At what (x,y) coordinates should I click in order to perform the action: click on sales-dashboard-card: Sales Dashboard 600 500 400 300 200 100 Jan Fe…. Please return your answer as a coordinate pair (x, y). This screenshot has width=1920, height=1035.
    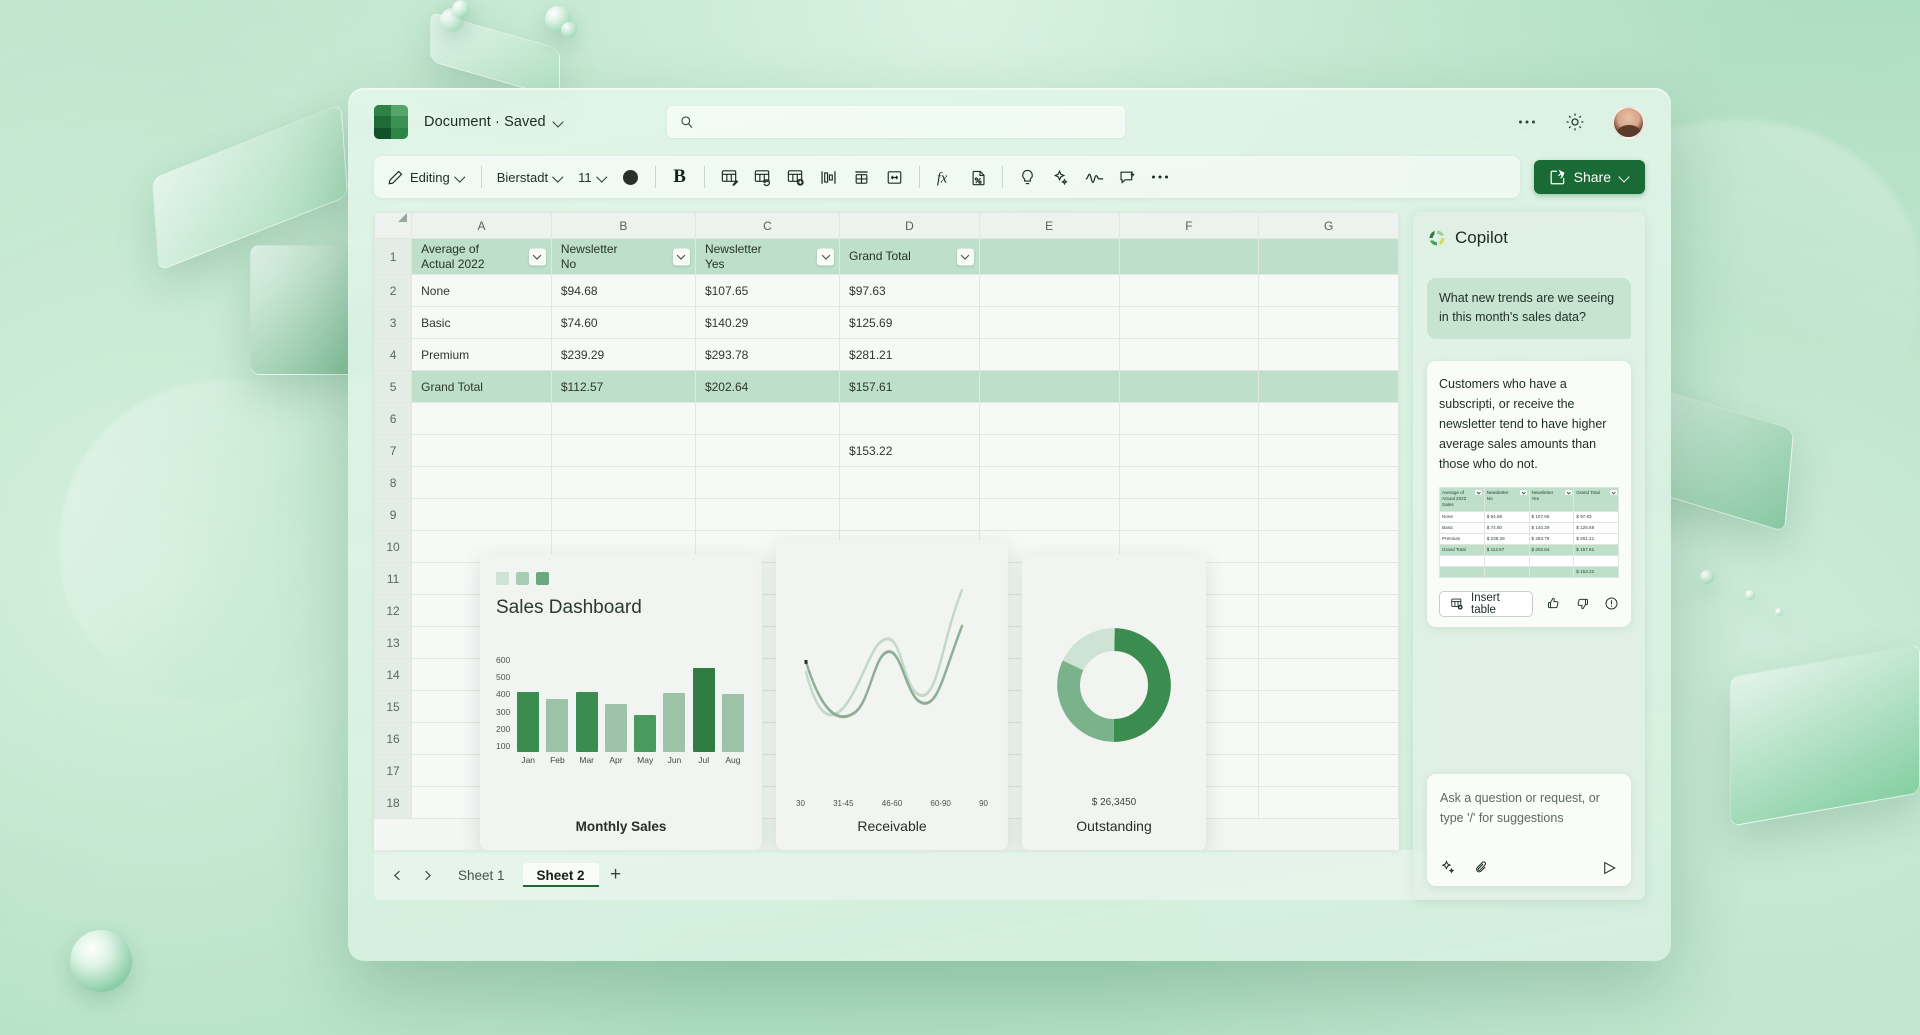
    Looking at the image, I should click on (621, 702).